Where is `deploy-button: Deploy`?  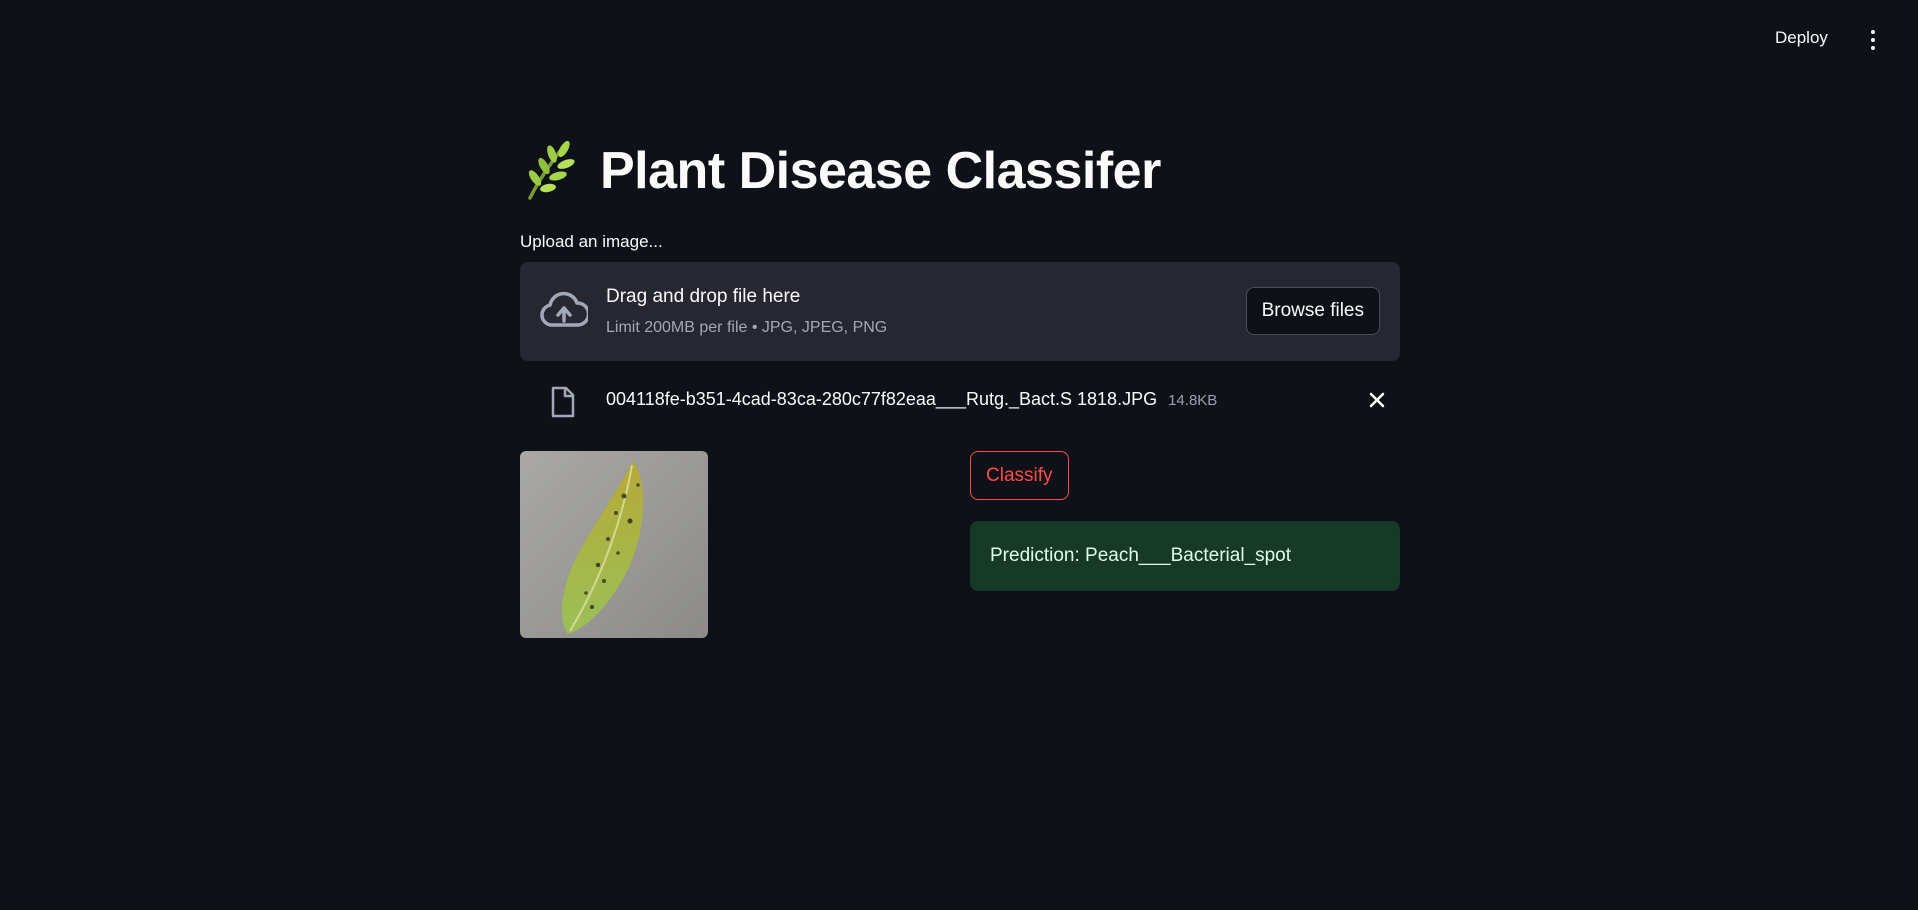
deploy-button: Deploy is located at coordinates (1801, 38).